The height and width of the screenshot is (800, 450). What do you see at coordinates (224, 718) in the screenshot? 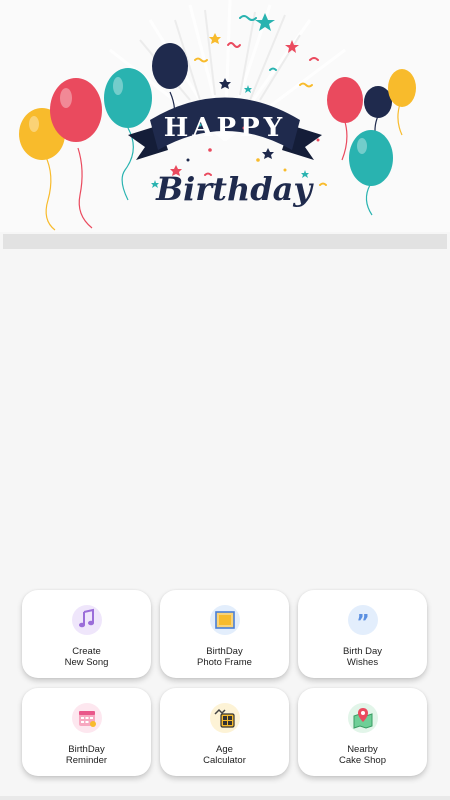
I see `calculator-icon` at bounding box center [224, 718].